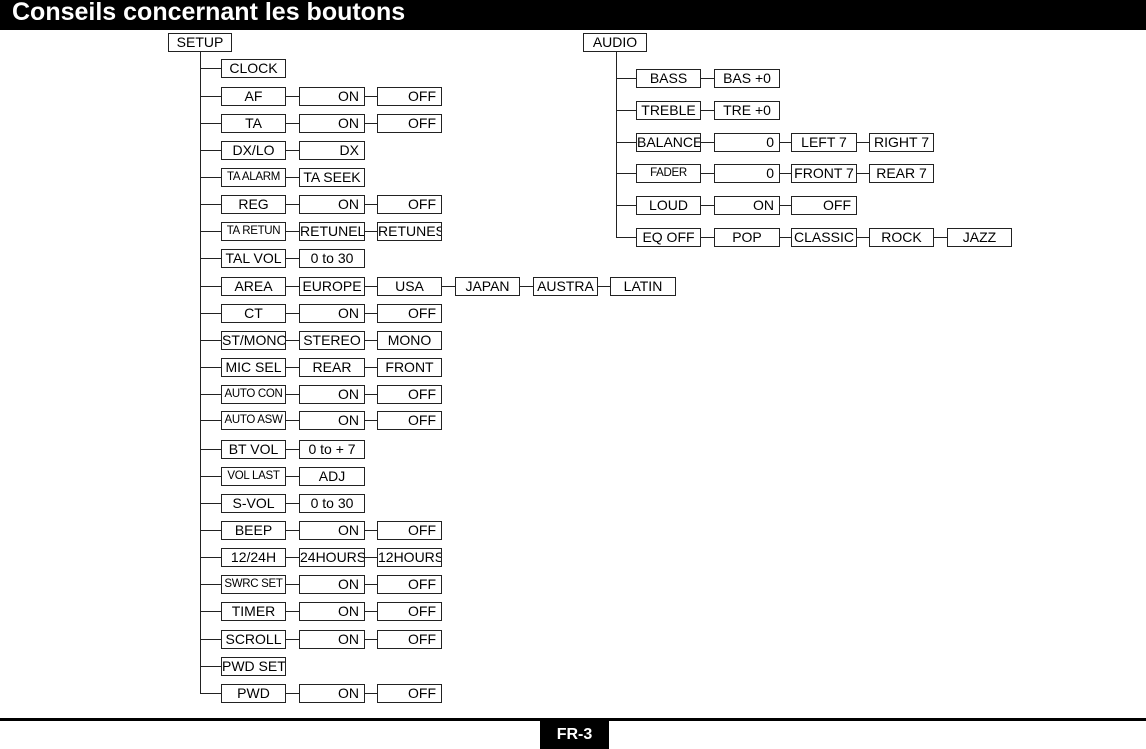 The width and height of the screenshot is (1146, 749). I want to click on menu-item-node: BALANCE, so click(668, 142).